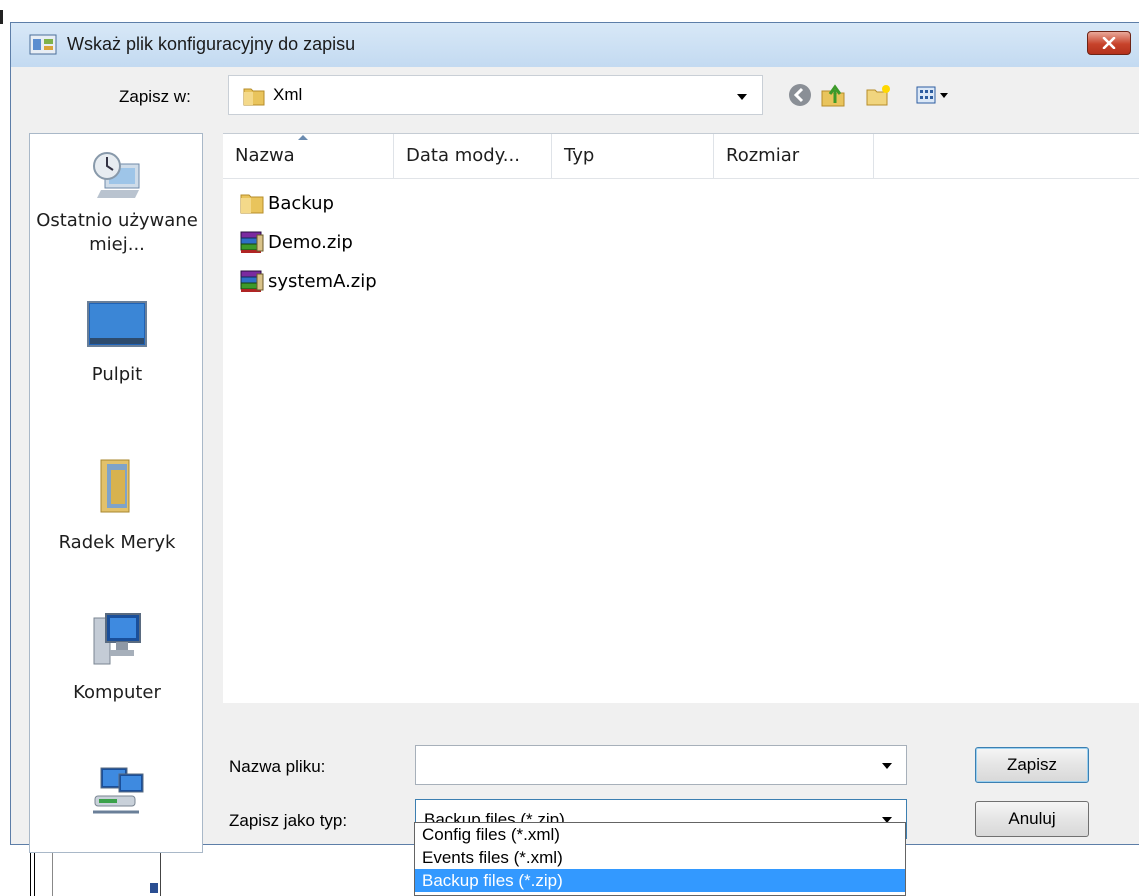 The width and height of the screenshot is (1139, 896). I want to click on file-name: Backup, so click(301, 203).